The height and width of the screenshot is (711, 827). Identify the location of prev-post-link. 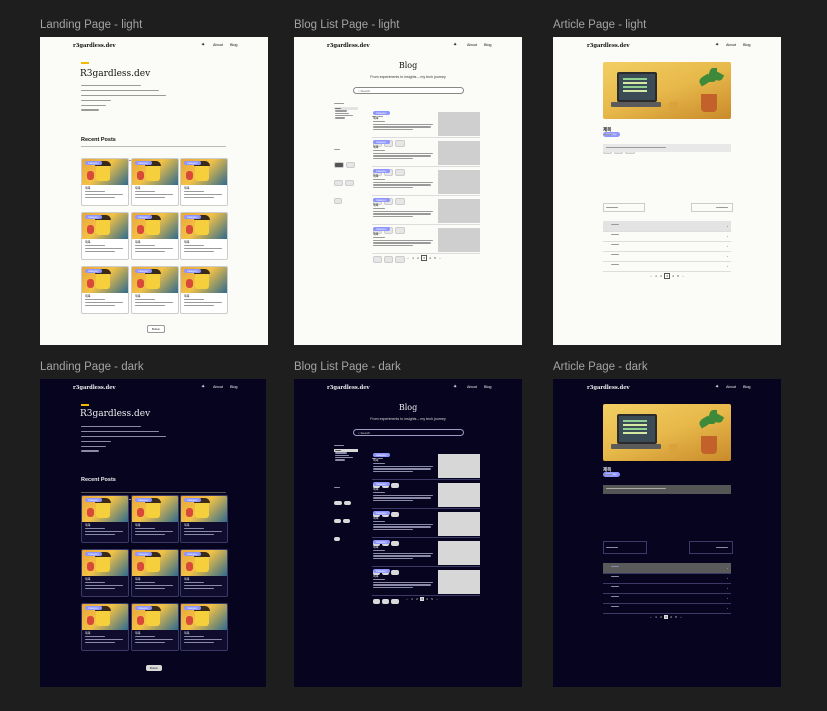
(624, 207).